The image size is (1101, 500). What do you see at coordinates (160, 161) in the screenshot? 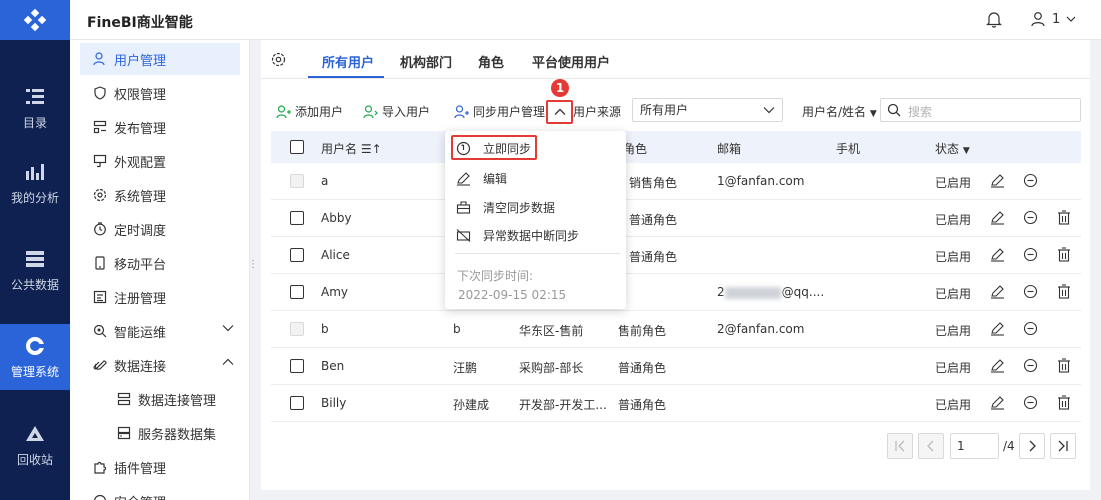
I see `sidebar-item-appearance: 外观配置` at bounding box center [160, 161].